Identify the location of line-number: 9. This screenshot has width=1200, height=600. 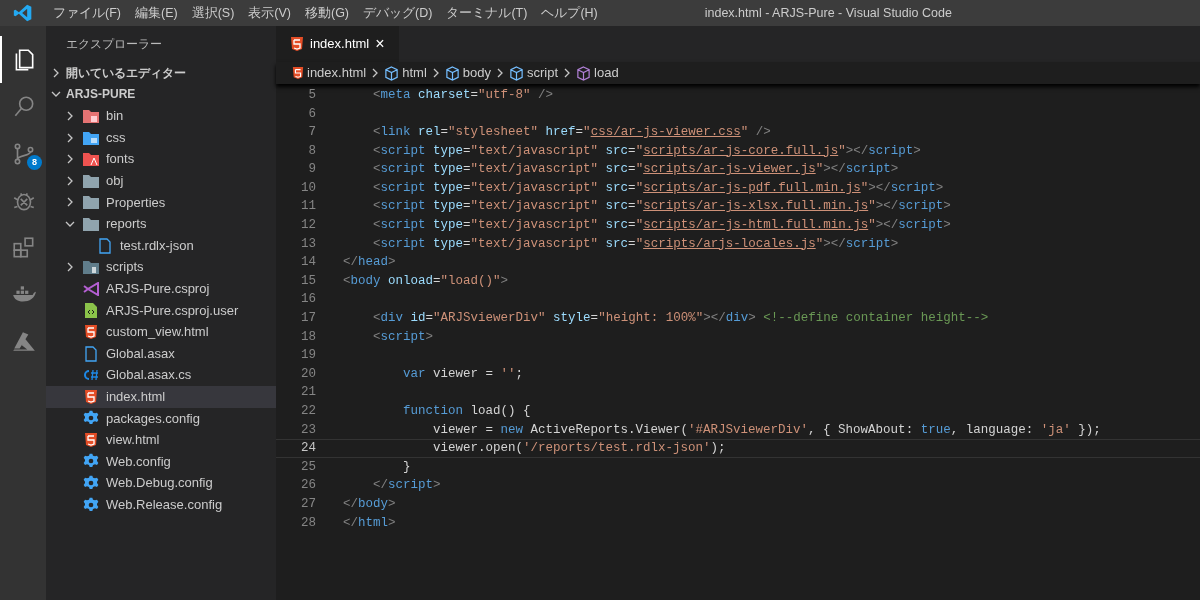
(311, 170).